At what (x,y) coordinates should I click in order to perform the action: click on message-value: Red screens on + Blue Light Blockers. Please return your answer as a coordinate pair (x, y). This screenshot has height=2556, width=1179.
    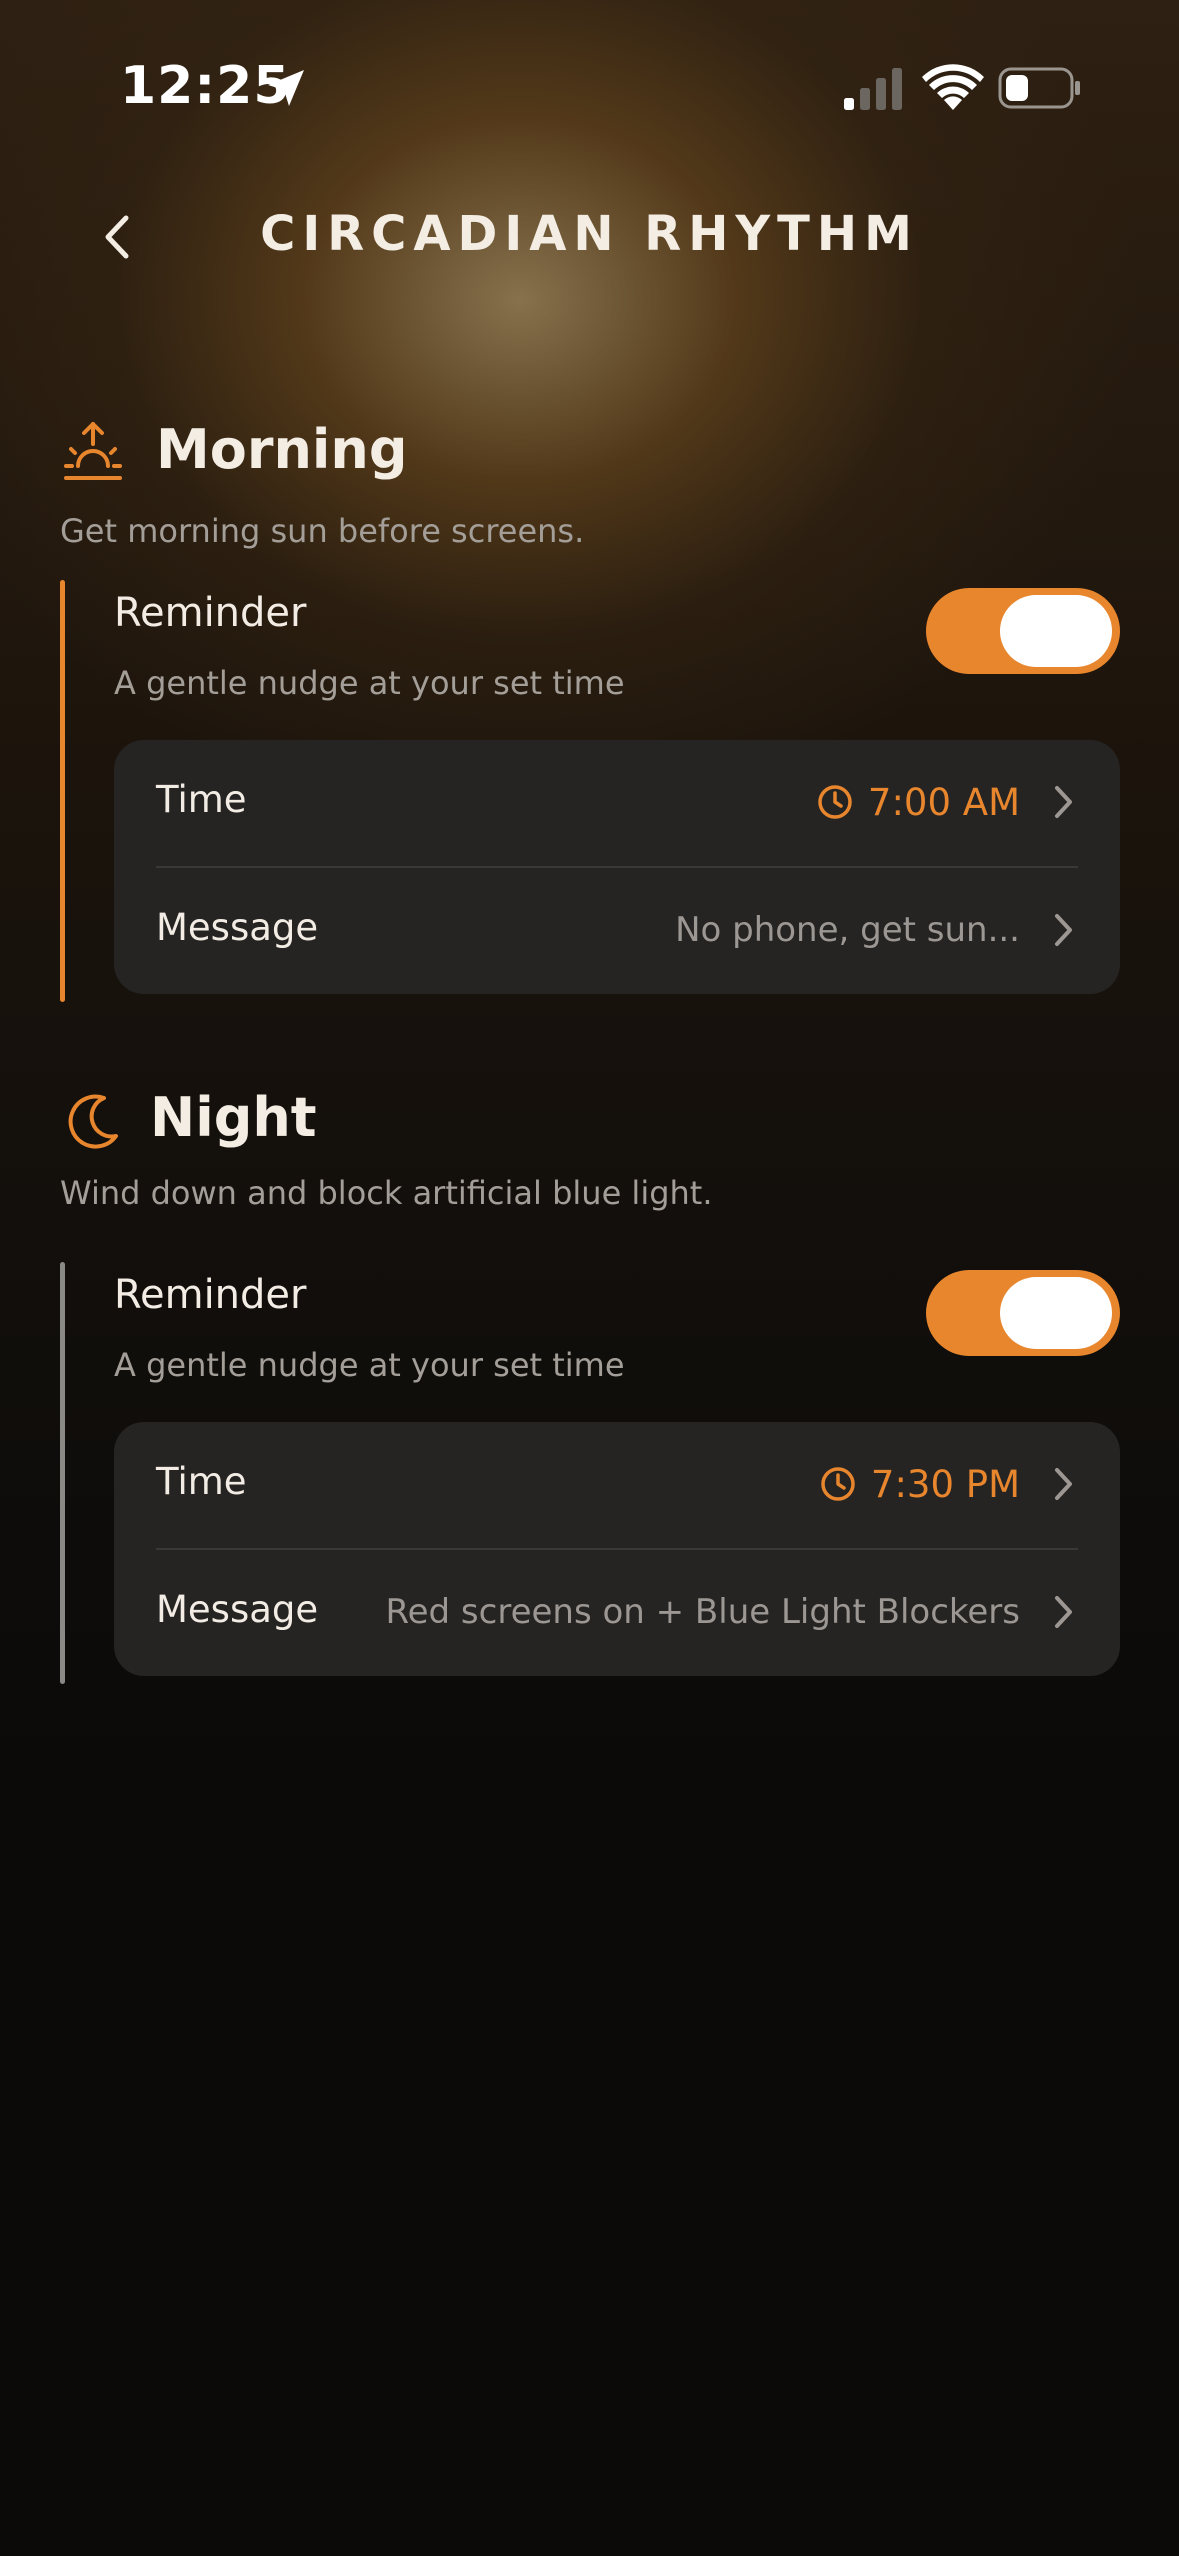
    Looking at the image, I should click on (702, 1612).